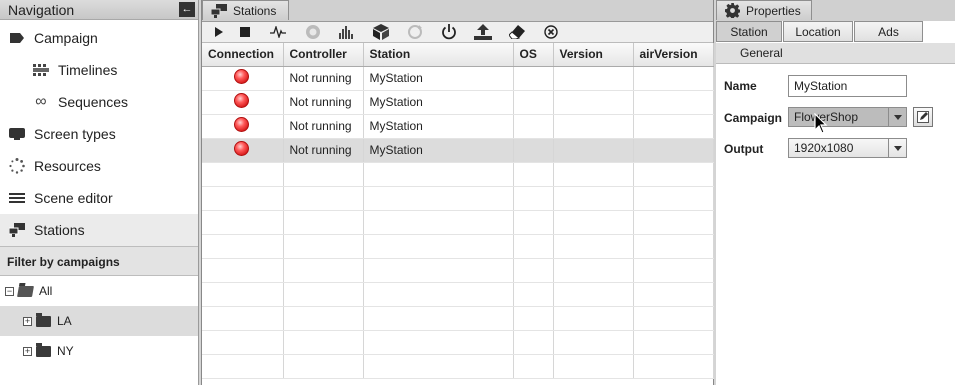 The image size is (955, 385). I want to click on column-header-connection: Connection, so click(243, 55).